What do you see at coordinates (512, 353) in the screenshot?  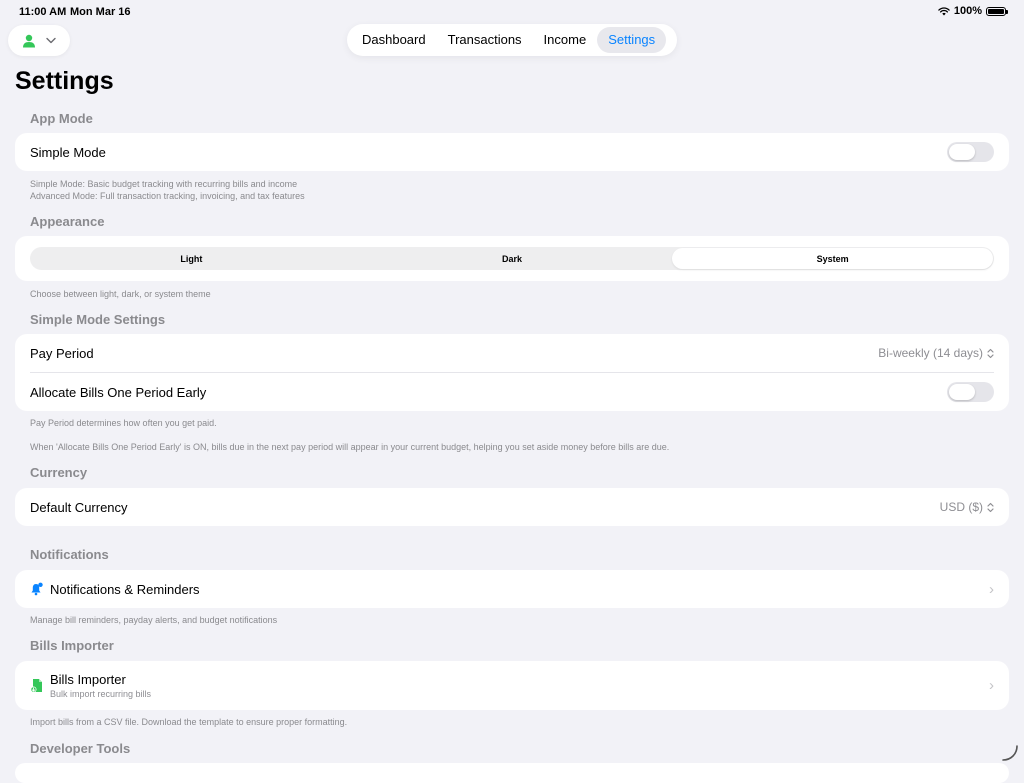 I see `pay-period-row: Pay Period Bi-weekly (14 days)` at bounding box center [512, 353].